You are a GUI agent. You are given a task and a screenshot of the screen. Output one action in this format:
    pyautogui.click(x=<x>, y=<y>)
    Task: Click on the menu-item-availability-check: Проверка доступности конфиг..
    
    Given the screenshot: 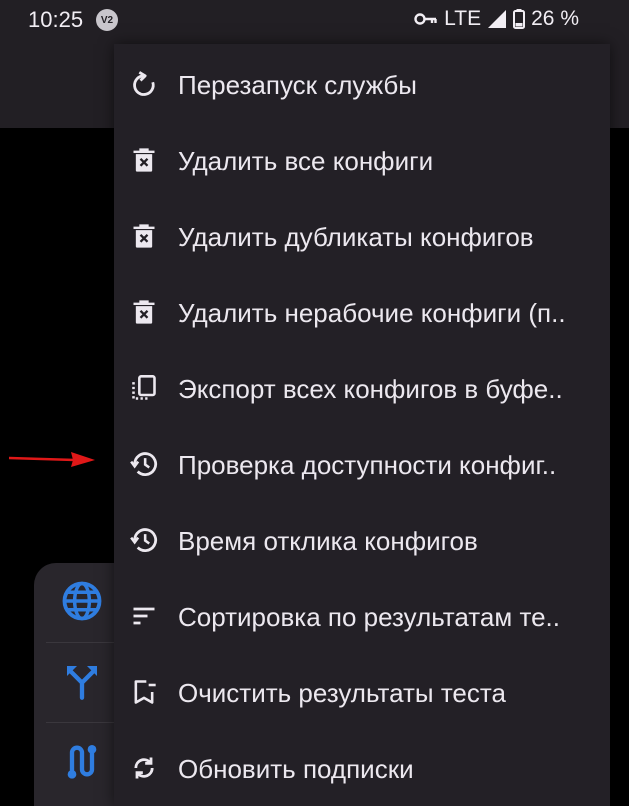 What is the action you would take?
    pyautogui.click(x=362, y=462)
    